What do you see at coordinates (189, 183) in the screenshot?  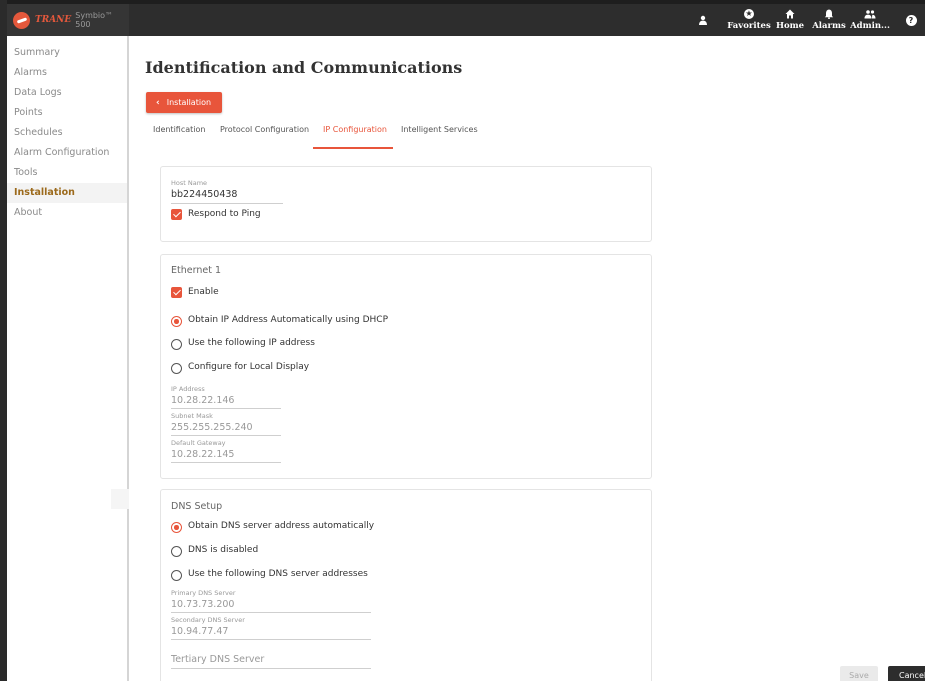 I see `host-name-label: Host Name` at bounding box center [189, 183].